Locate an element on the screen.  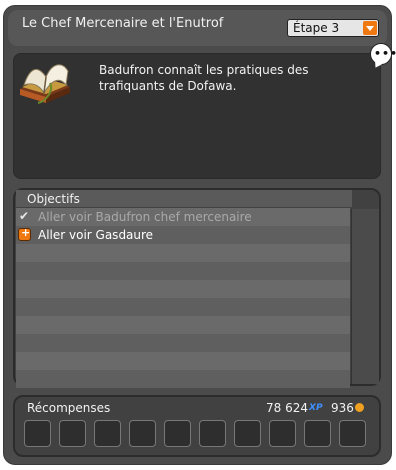
step-select: Étape 3 is located at coordinates (333, 28).